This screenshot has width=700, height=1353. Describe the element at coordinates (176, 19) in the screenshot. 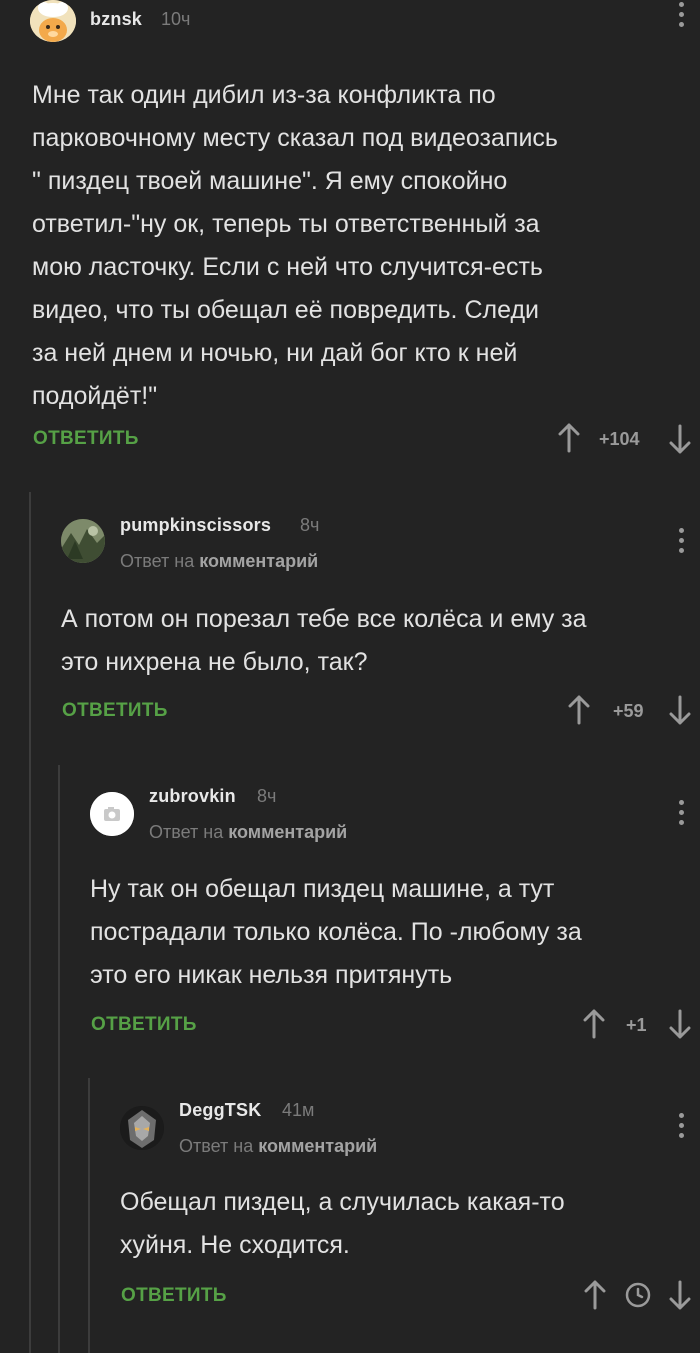

I see `comment-time: 10ч` at that location.